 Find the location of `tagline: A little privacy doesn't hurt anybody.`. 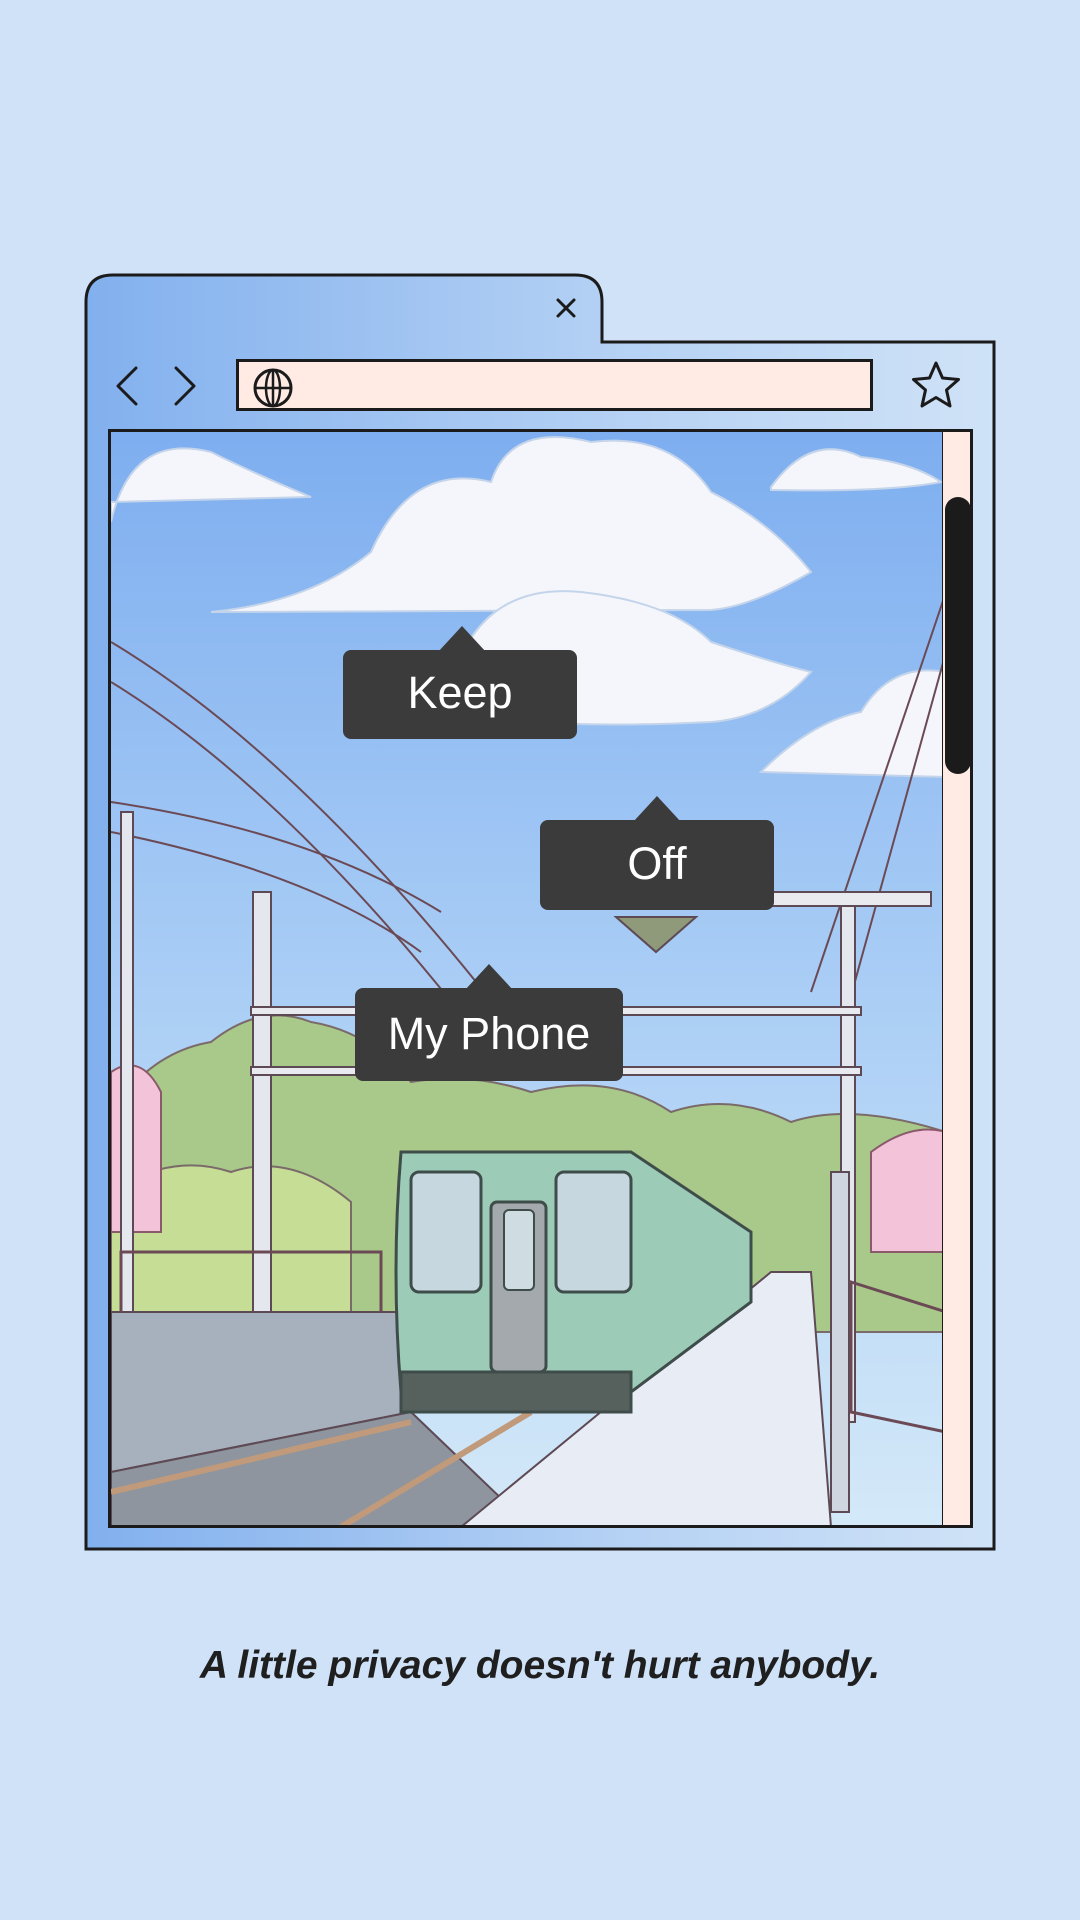

tagline: A little privacy doesn't hurt anybody. is located at coordinates (540, 1665).